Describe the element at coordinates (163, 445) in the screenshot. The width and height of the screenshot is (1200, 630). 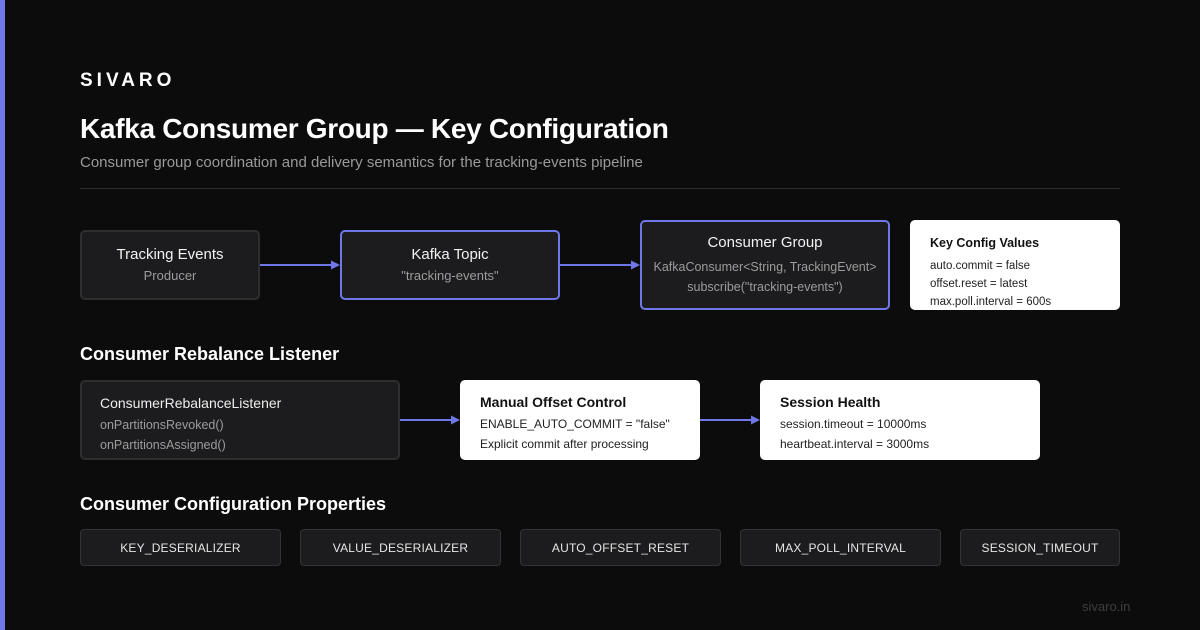
I see `listener-assigned: onPartitionsAssigned()` at that location.